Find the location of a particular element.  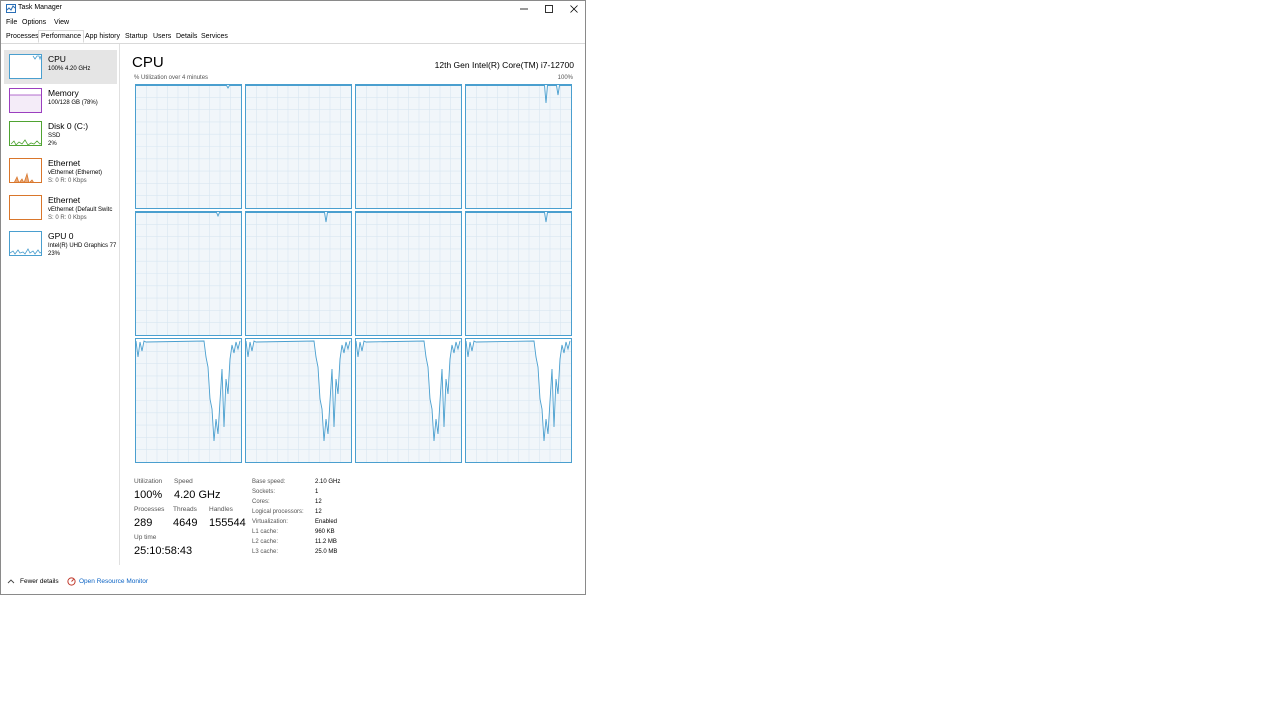

sidebar-item-label: Disk 0 (C:) is located at coordinates (68, 126).